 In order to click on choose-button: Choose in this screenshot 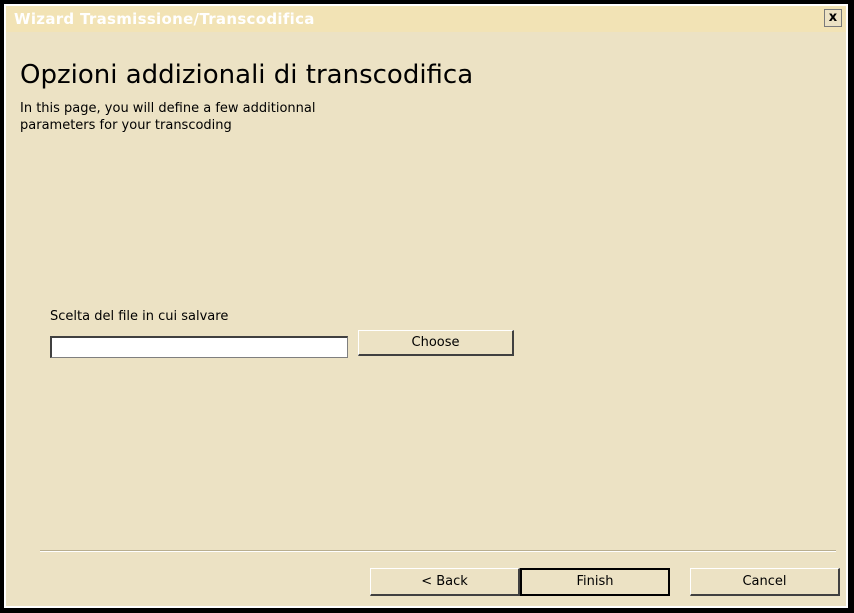, I will do `click(436, 343)`.